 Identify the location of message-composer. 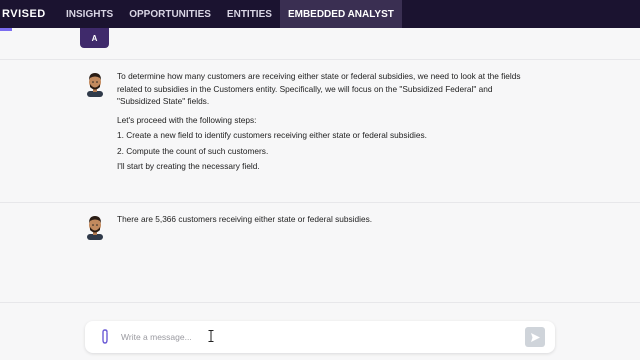
(320, 337).